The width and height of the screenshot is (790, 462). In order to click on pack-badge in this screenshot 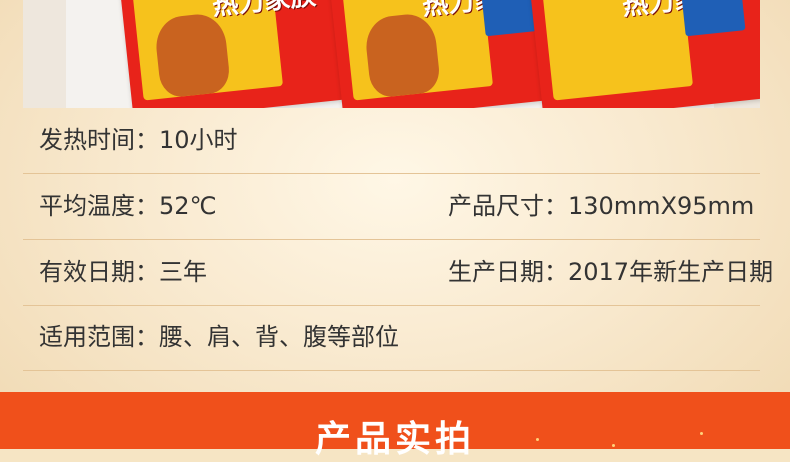, I will do `click(713, 18)`.